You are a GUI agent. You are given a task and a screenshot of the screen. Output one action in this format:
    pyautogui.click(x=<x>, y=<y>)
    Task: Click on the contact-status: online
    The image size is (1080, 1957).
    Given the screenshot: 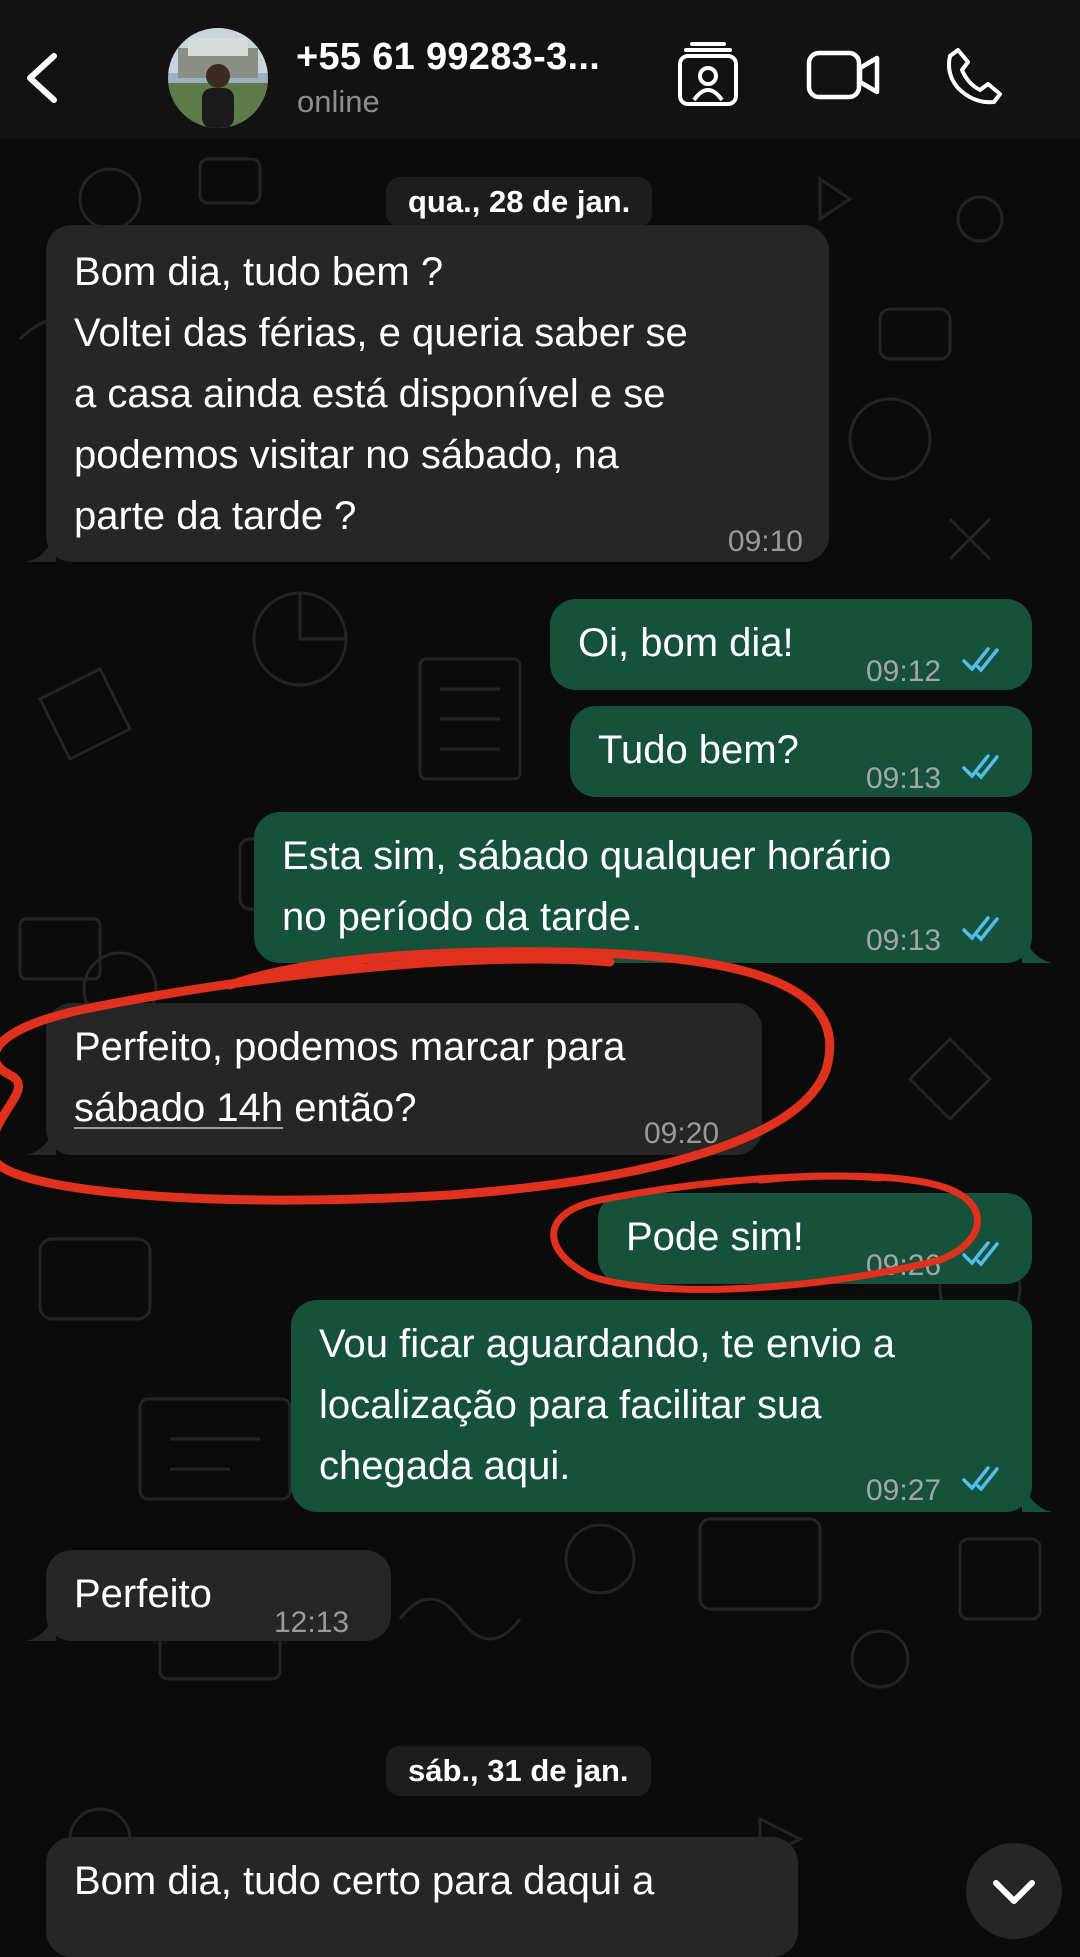 What is the action you would take?
    pyautogui.click(x=338, y=101)
    